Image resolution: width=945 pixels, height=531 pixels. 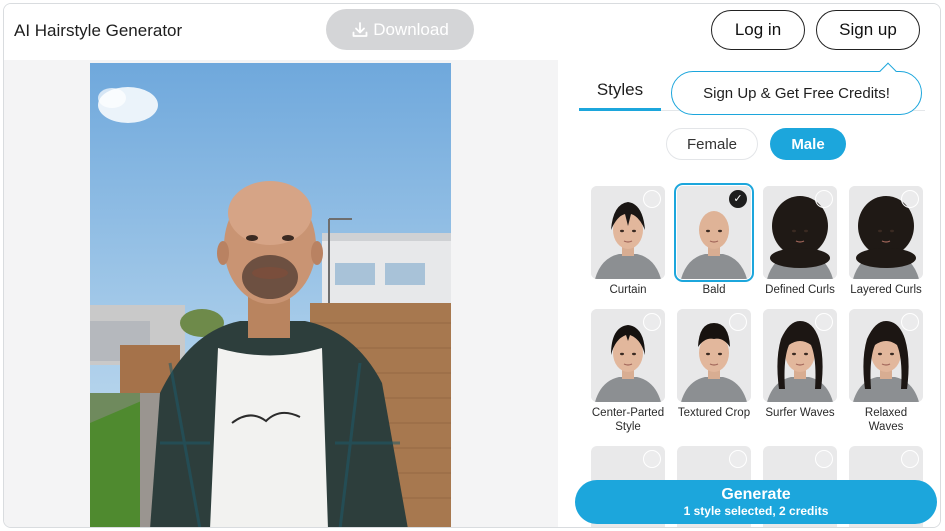 What do you see at coordinates (796, 93) in the screenshot?
I see `tooltip-text: Sign Up & Get Free Credits!` at bounding box center [796, 93].